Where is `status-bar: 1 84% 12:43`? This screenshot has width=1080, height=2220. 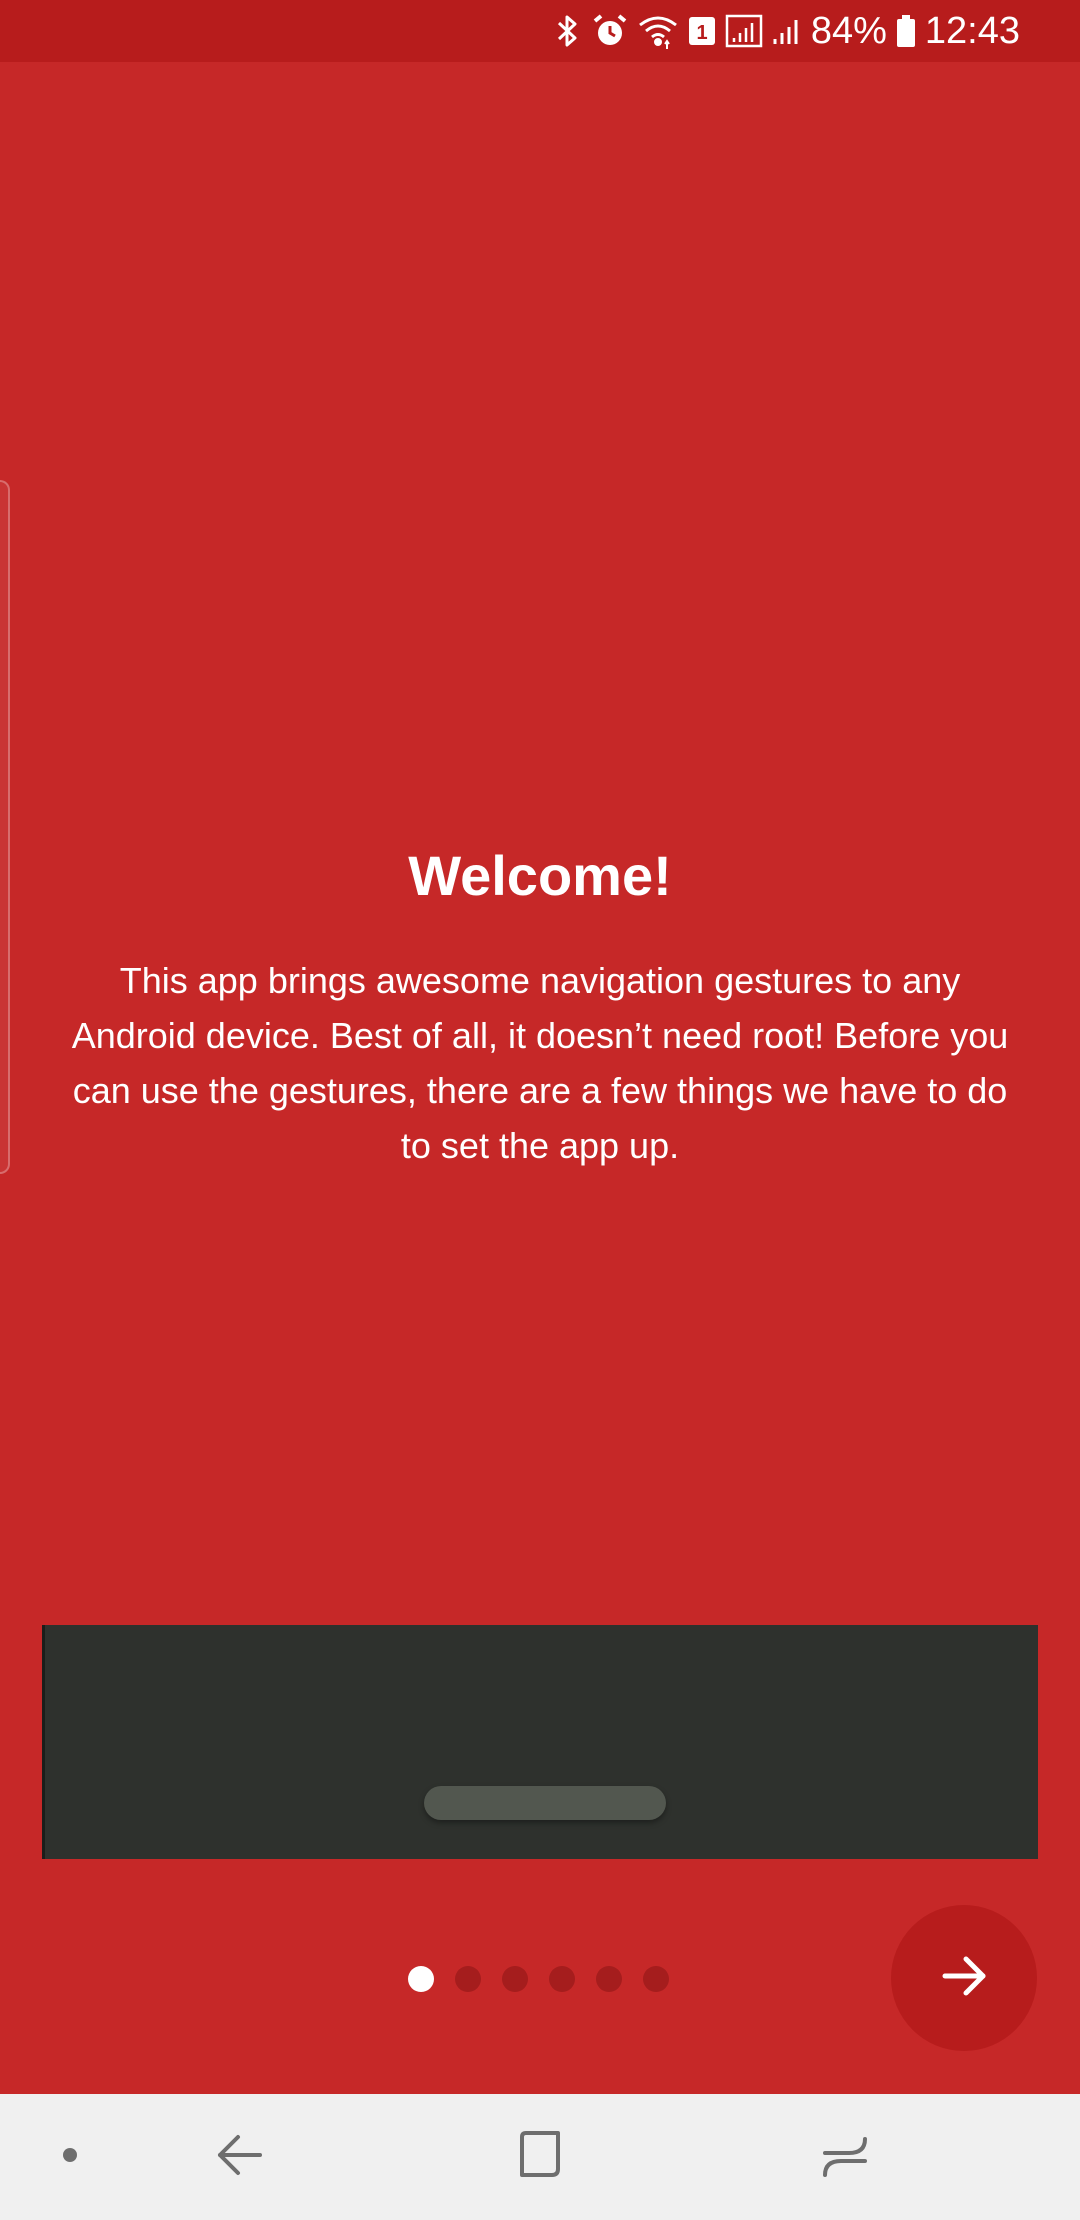 status-bar: 1 84% 12:43 is located at coordinates (540, 31).